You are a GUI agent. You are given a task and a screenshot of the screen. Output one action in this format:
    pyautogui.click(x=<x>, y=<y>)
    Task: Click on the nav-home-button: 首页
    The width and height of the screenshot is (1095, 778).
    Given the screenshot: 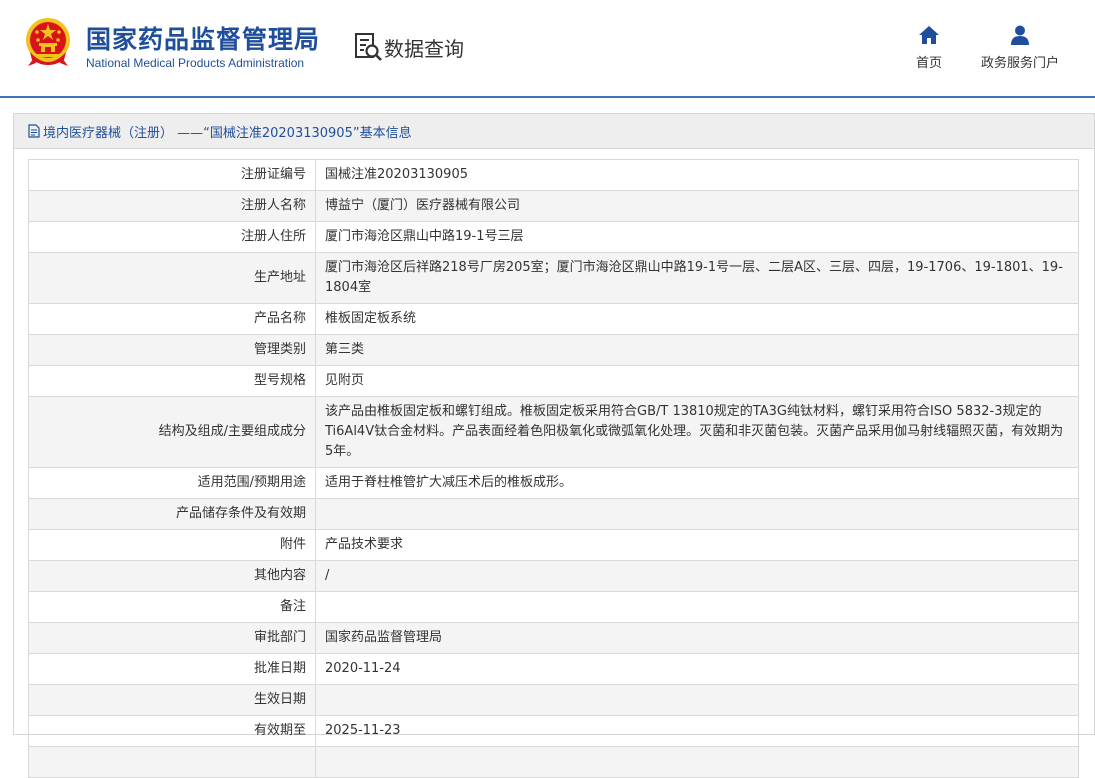 What is the action you would take?
    pyautogui.click(x=929, y=47)
    